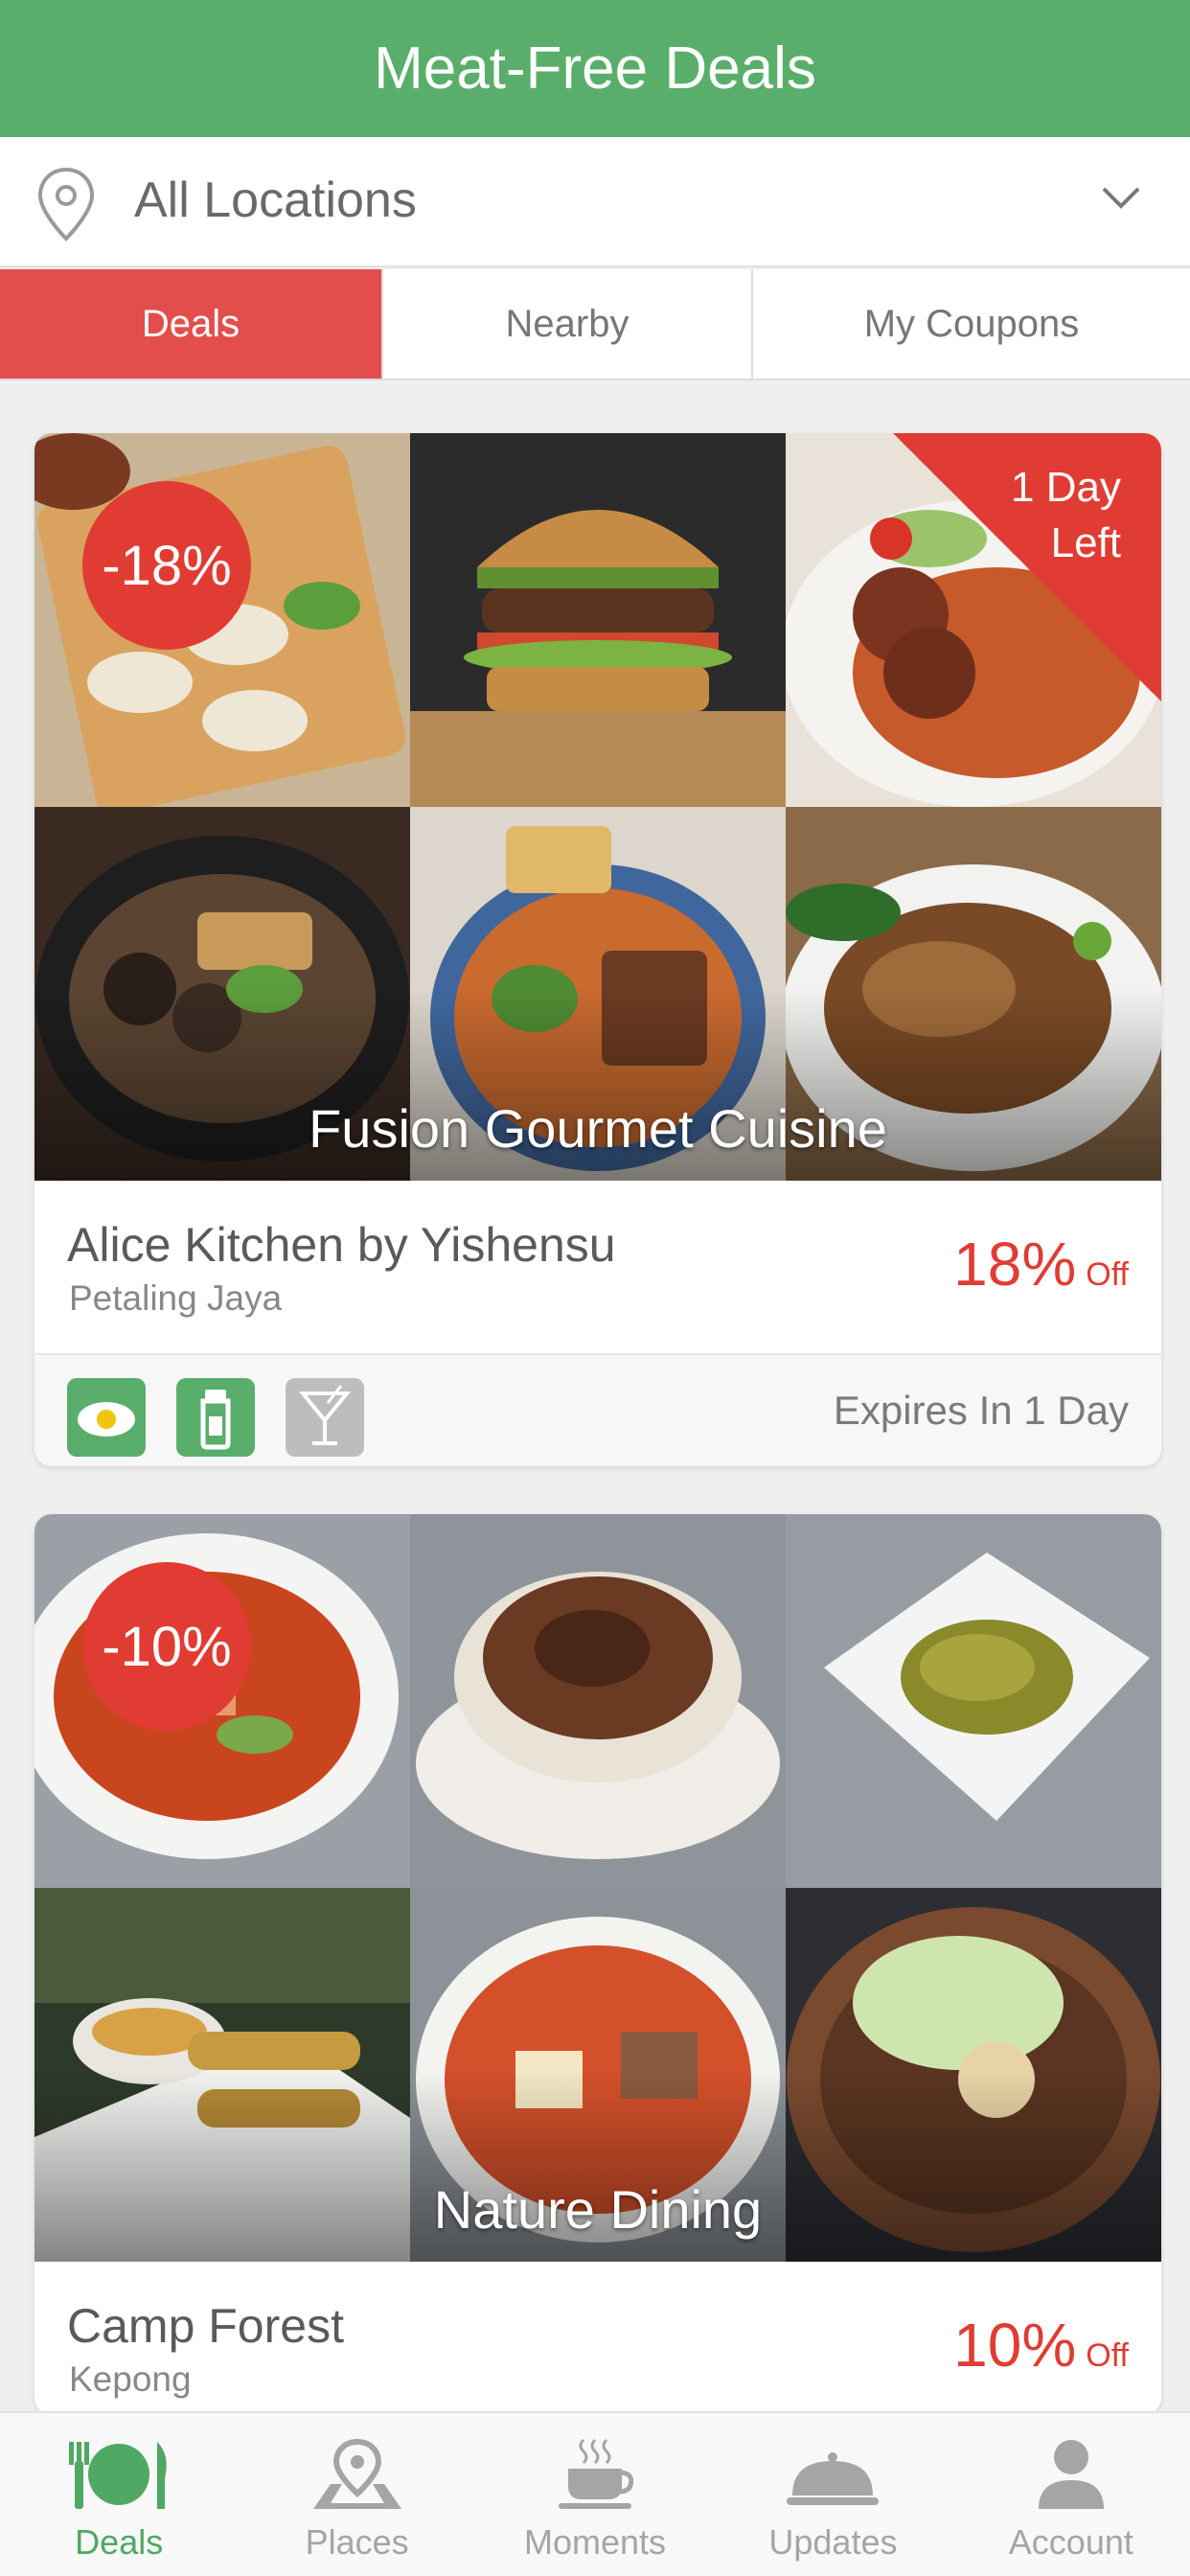  I want to click on cuisine-title: Fusion Gourmet Cuisine, so click(598, 1128).